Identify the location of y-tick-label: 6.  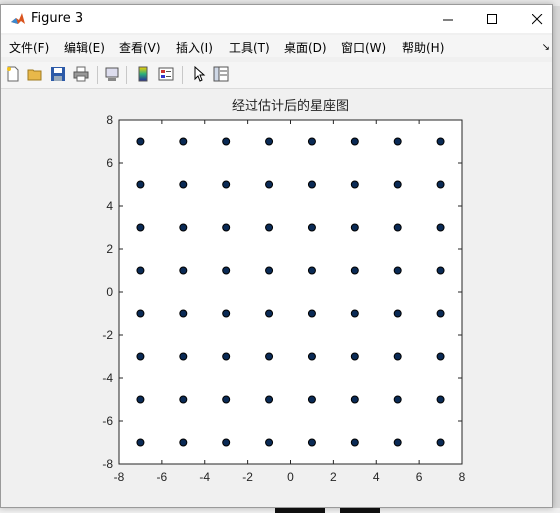
(109, 163).